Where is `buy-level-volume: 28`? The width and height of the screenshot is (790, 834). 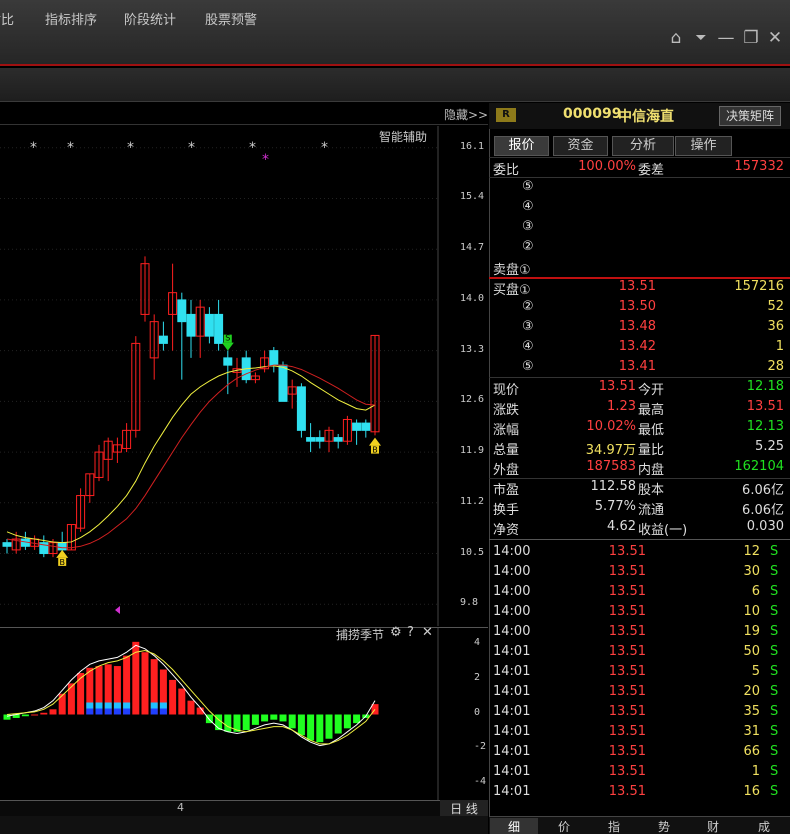
buy-level-volume: 28 is located at coordinates (775, 366).